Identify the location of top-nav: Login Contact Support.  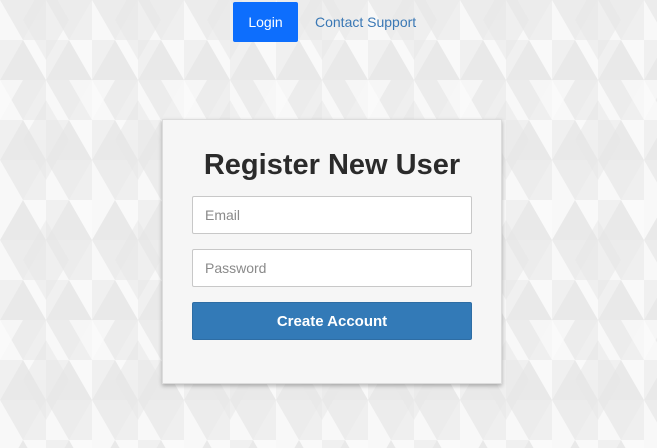
(328, 22).